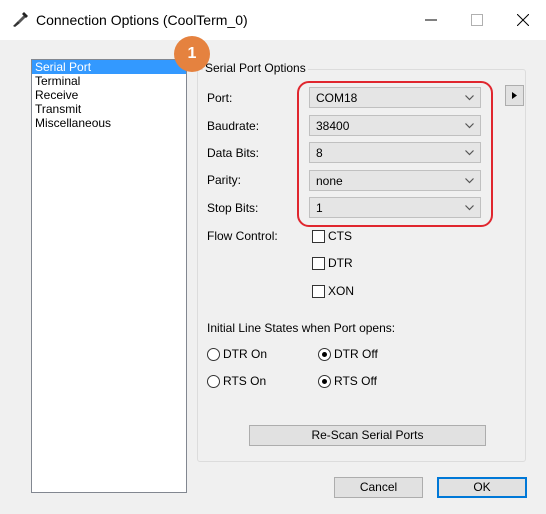 Image resolution: width=546 pixels, height=514 pixels. What do you see at coordinates (220, 98) in the screenshot?
I see `port-label: Port:` at bounding box center [220, 98].